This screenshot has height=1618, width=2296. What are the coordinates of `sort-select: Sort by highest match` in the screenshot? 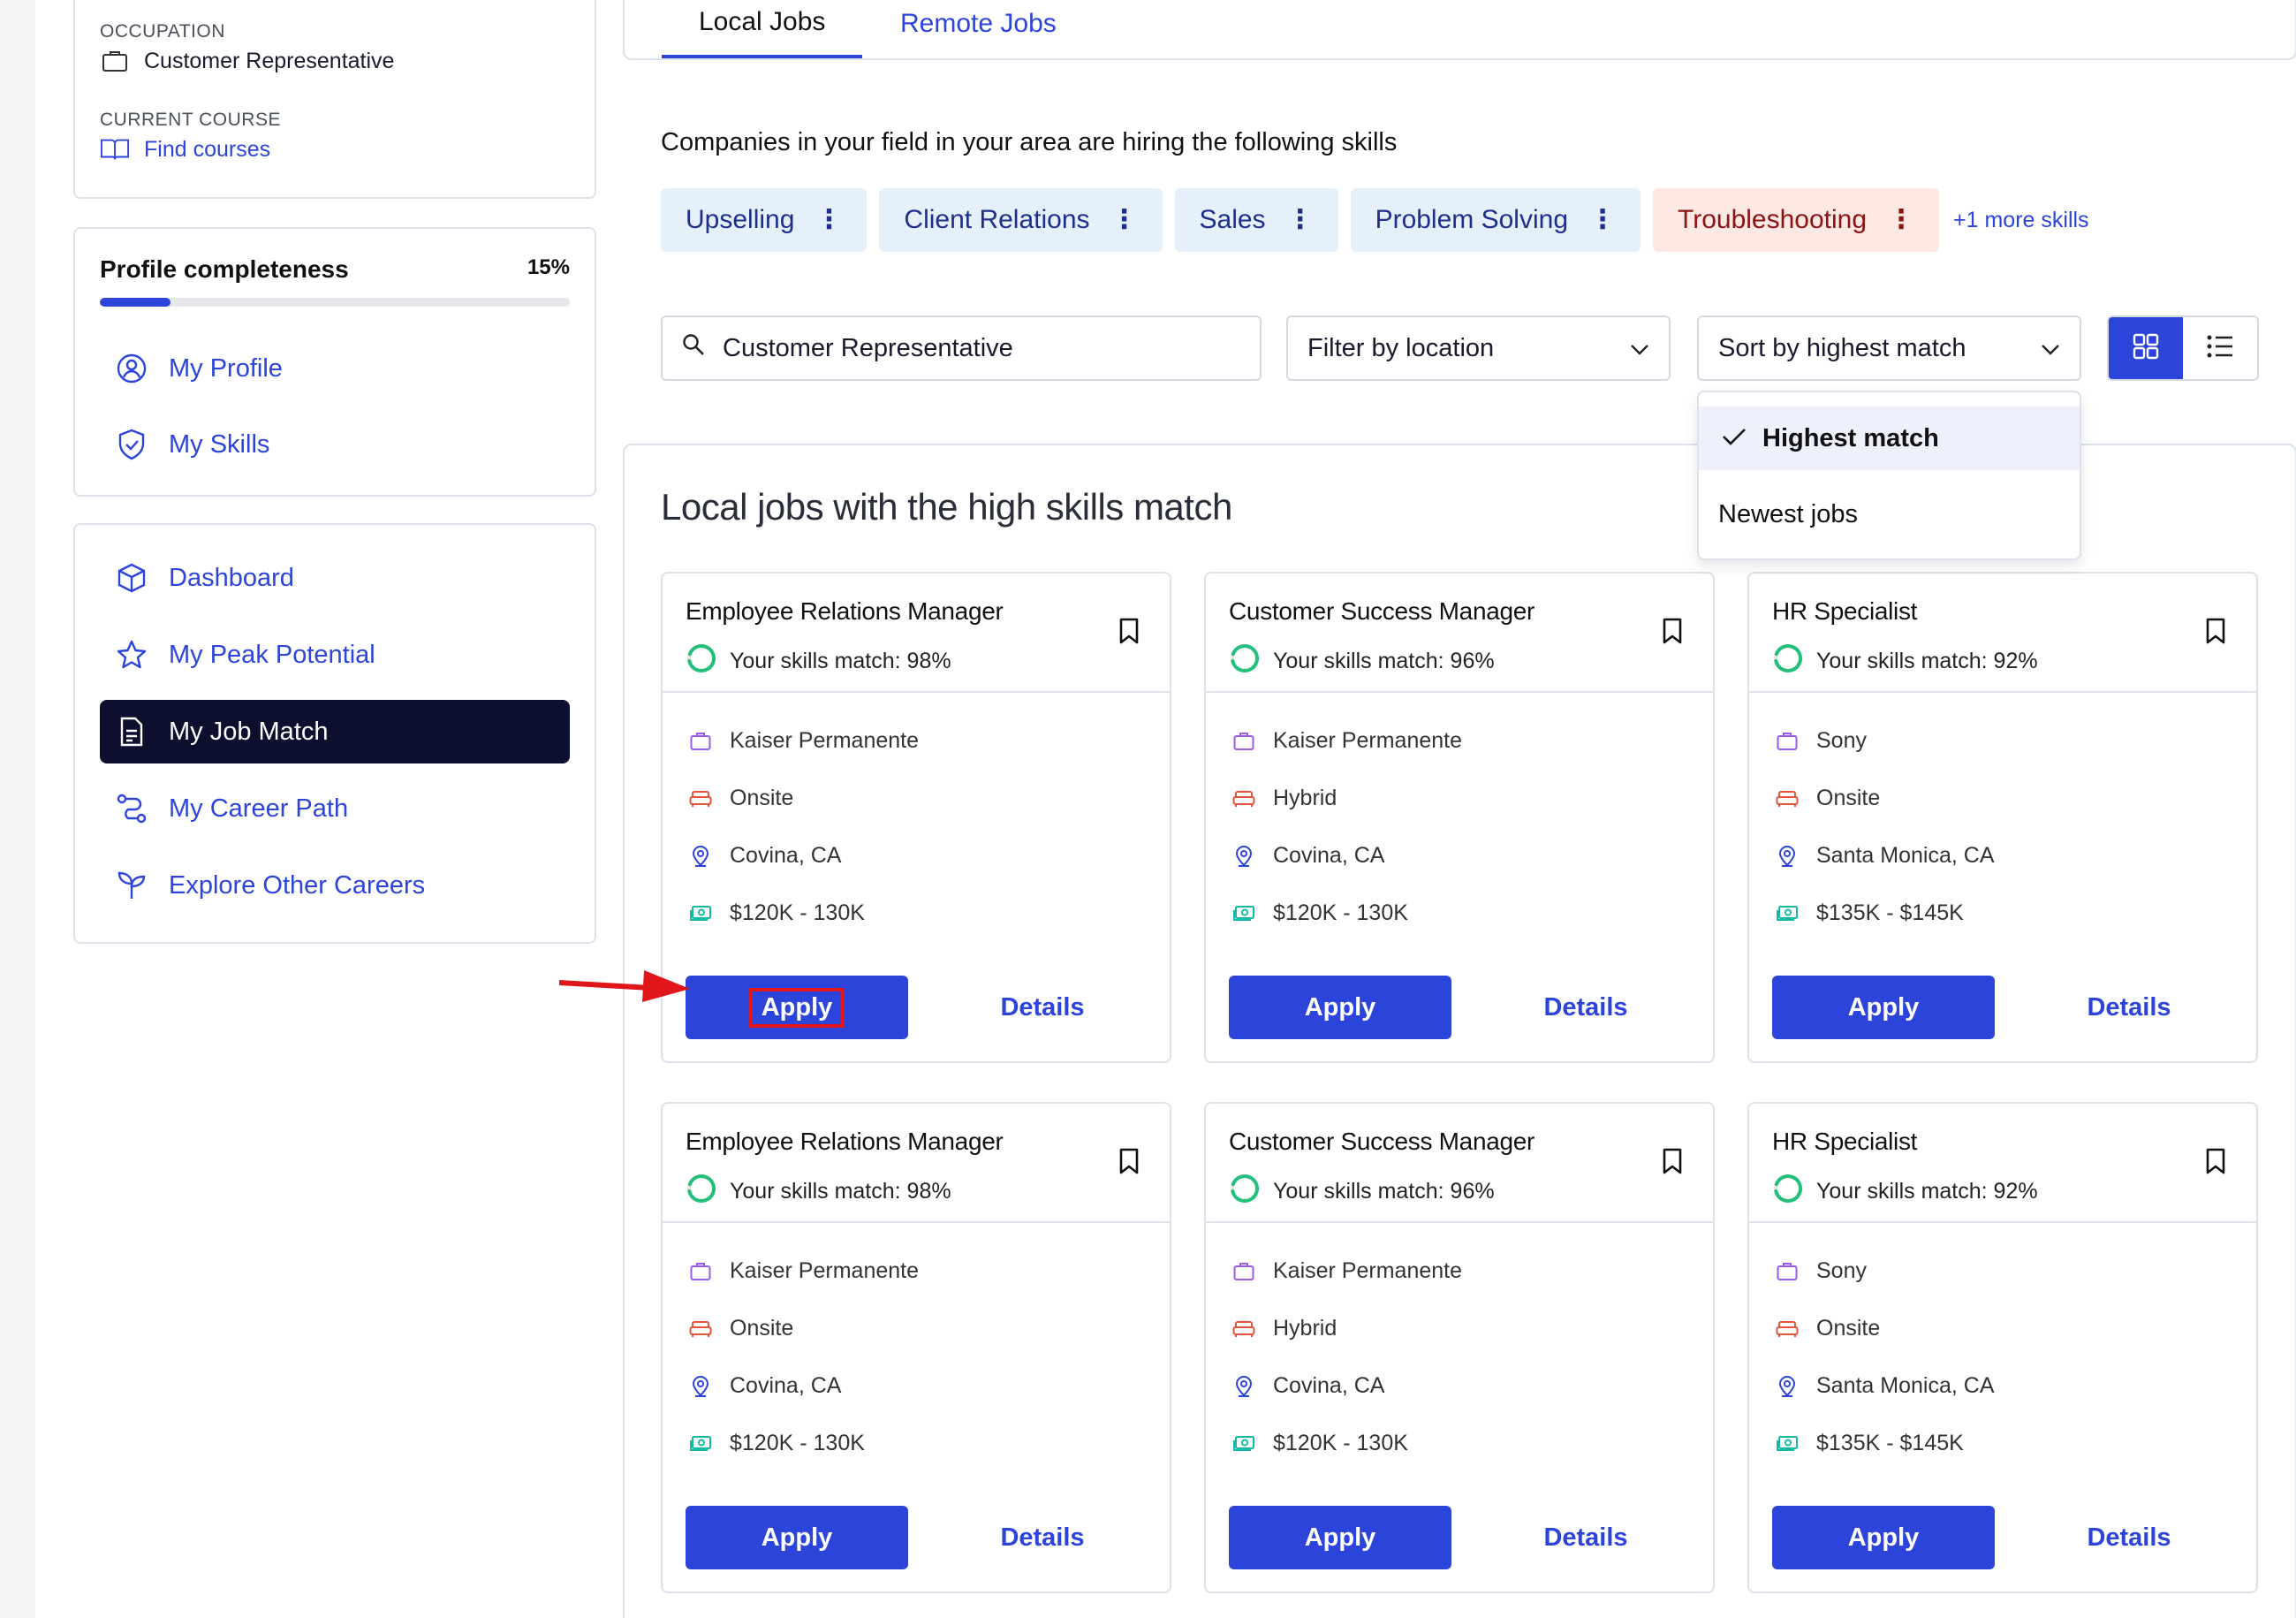 It's located at (1889, 348).